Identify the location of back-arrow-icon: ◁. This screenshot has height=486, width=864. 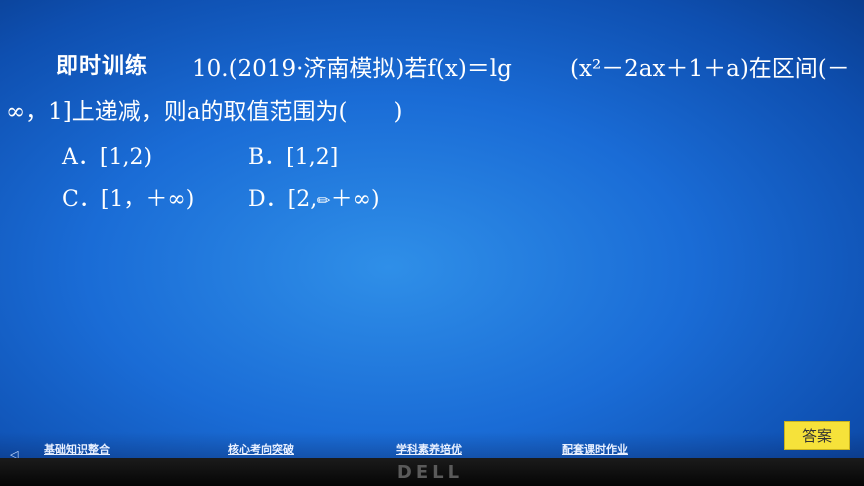
(17, 454).